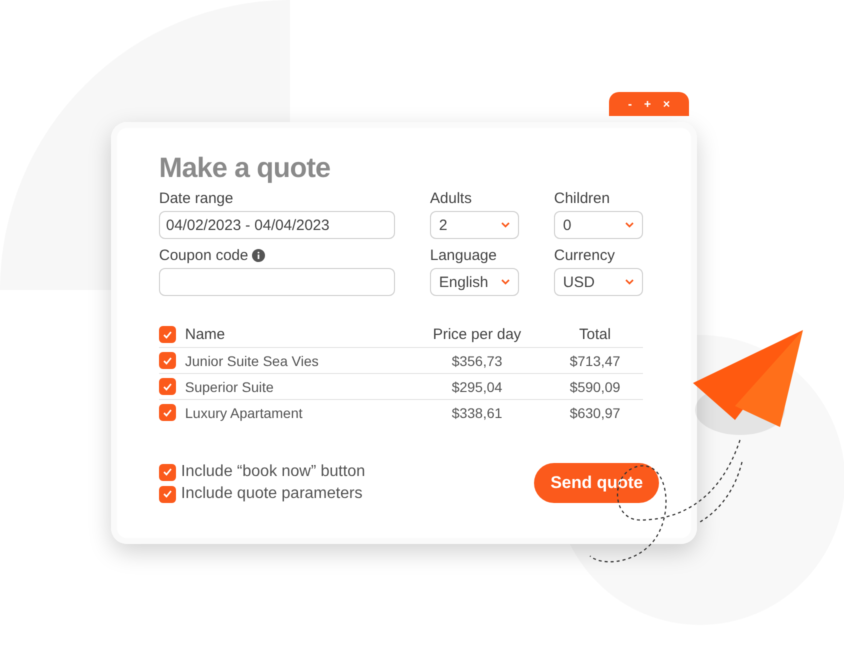  I want to click on table-cell-text: $630,97, so click(595, 412).